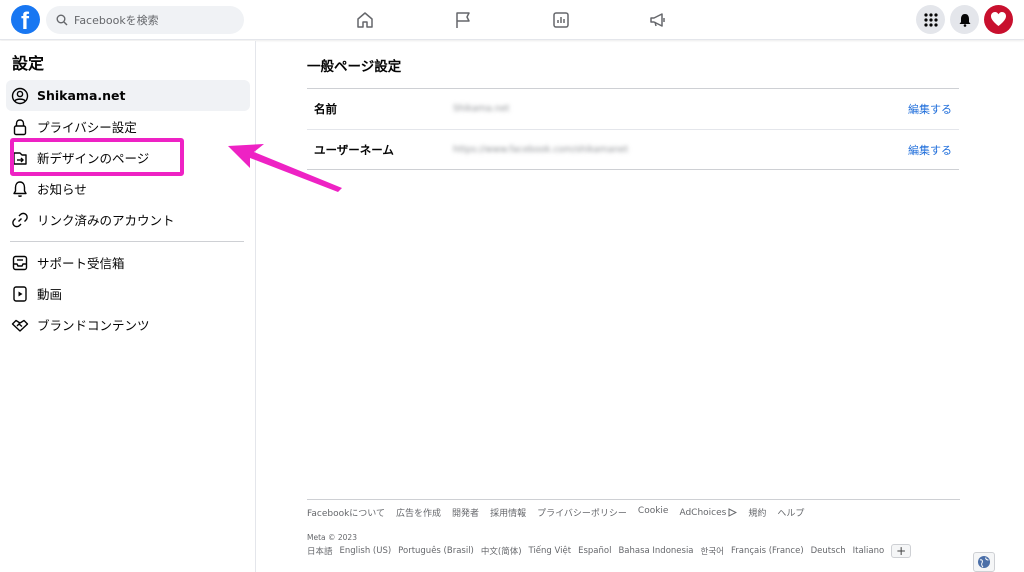 Image resolution: width=1024 pixels, height=572 pixels. Describe the element at coordinates (655, 551) in the screenshot. I see `language-option: Bahasa Indonesia` at that location.